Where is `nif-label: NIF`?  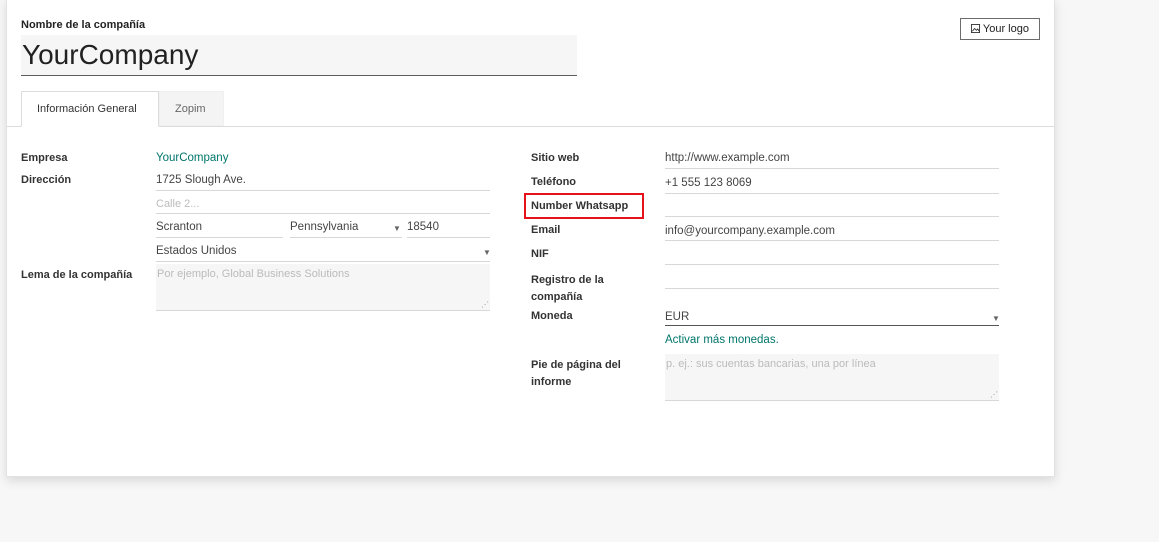 nif-label: NIF is located at coordinates (540, 254).